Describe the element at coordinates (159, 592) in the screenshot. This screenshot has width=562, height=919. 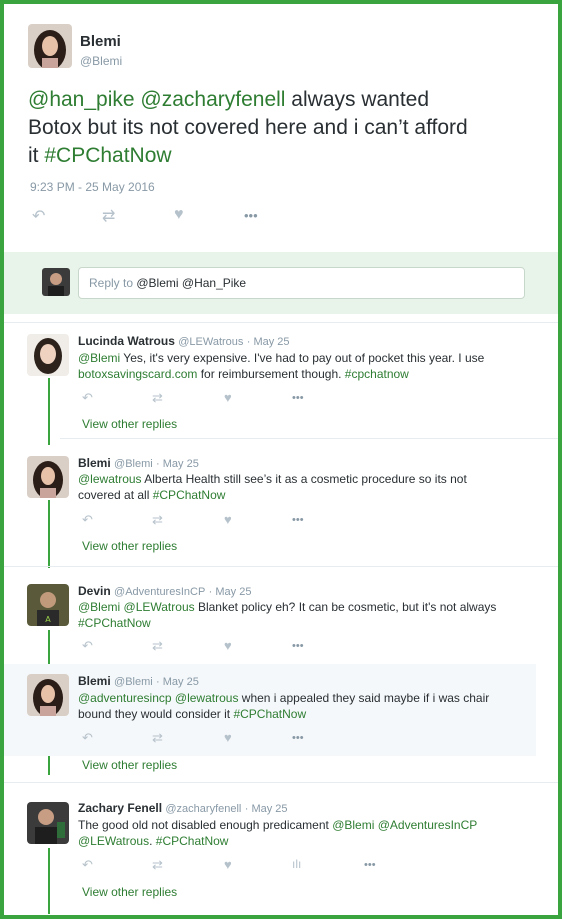
I see `reply-author-handle: @AdventuresInCP` at that location.